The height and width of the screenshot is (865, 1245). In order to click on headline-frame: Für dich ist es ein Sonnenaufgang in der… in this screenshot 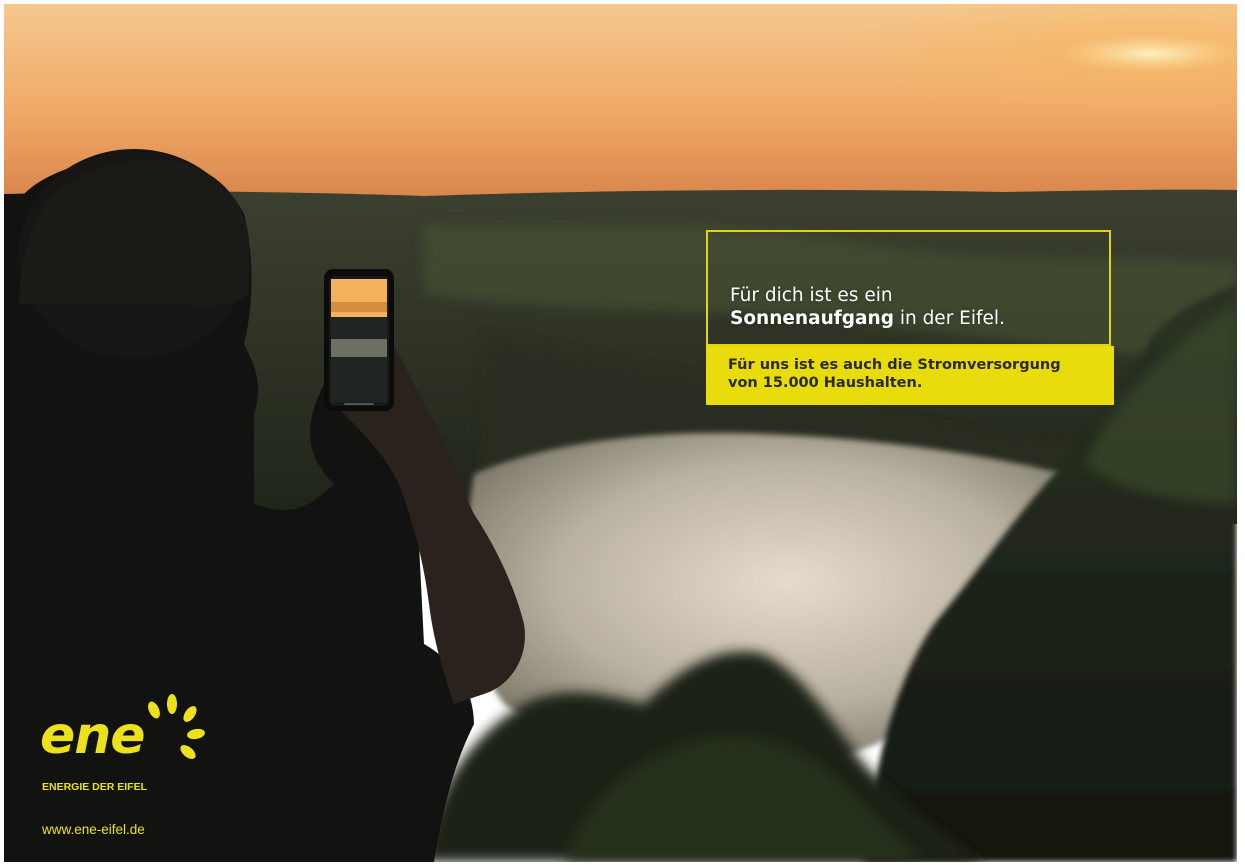, I will do `click(908, 288)`.